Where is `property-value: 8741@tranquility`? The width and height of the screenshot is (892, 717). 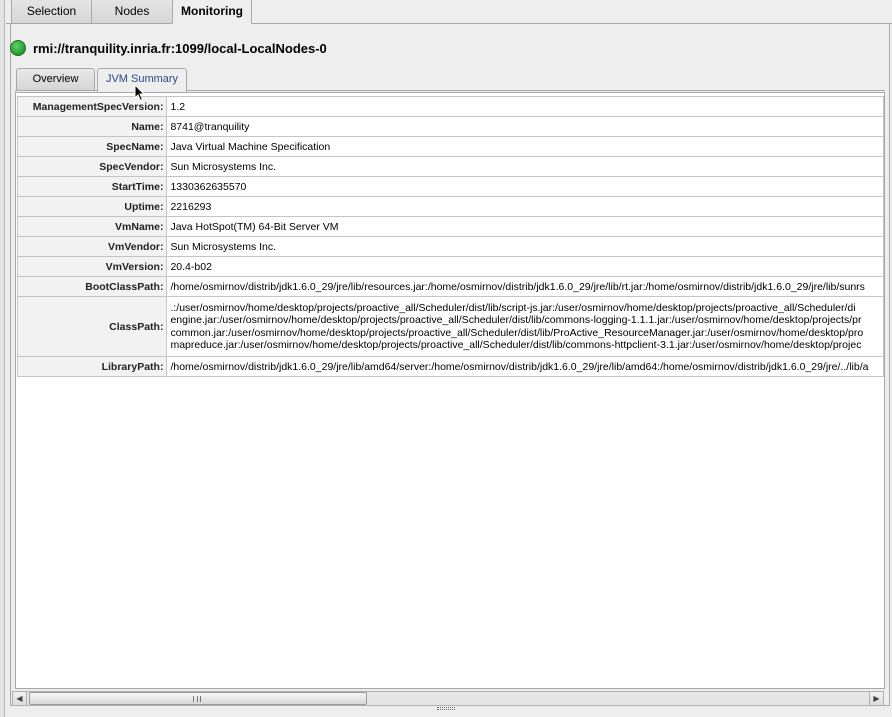 property-value: 8741@tranquility is located at coordinates (525, 126).